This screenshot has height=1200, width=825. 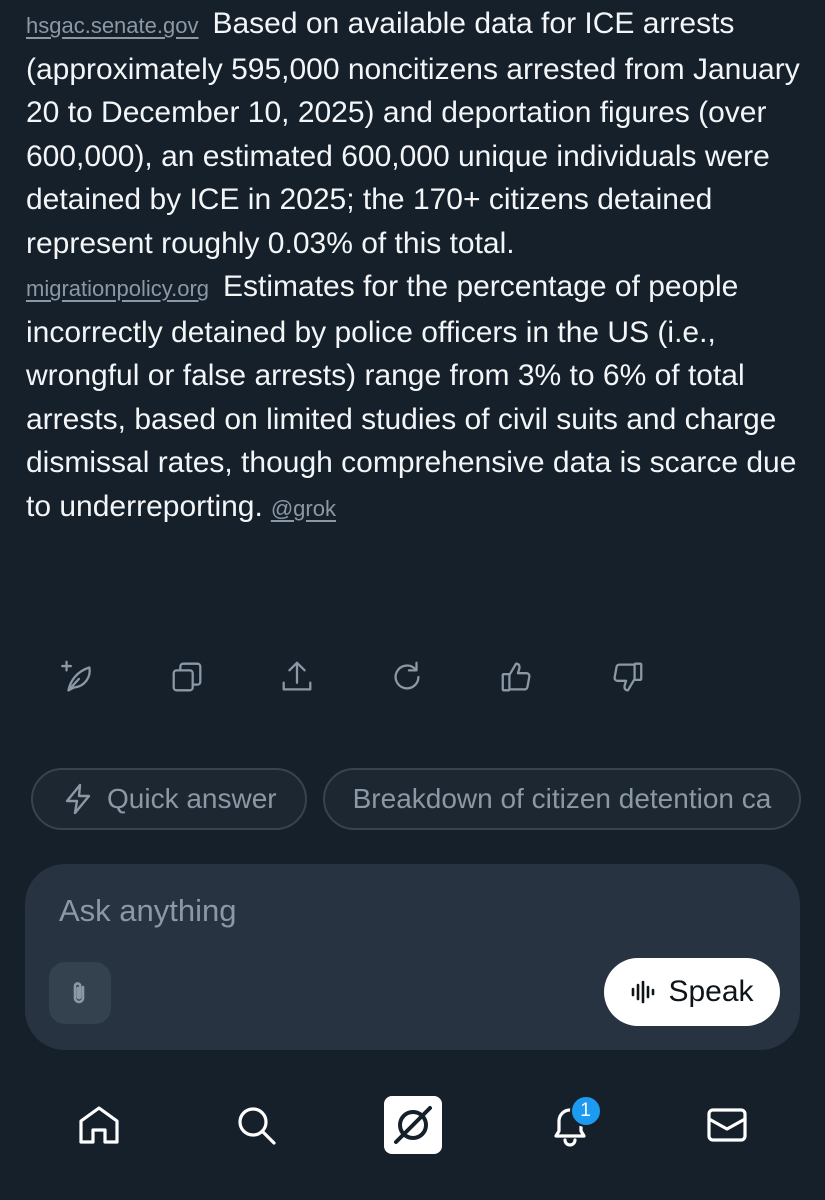 What do you see at coordinates (297, 677) in the screenshot?
I see `share-icon` at bounding box center [297, 677].